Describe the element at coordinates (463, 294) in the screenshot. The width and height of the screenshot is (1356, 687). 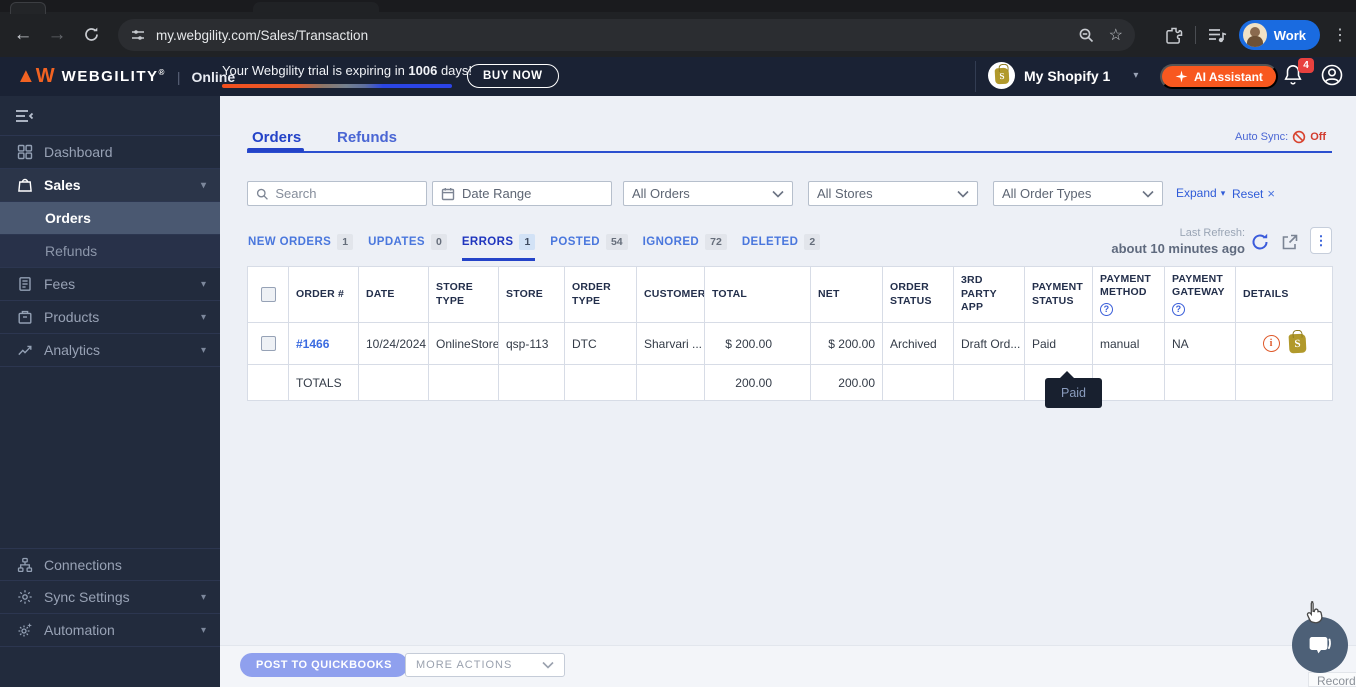
I see `col-store-type: STORE TYPE` at that location.